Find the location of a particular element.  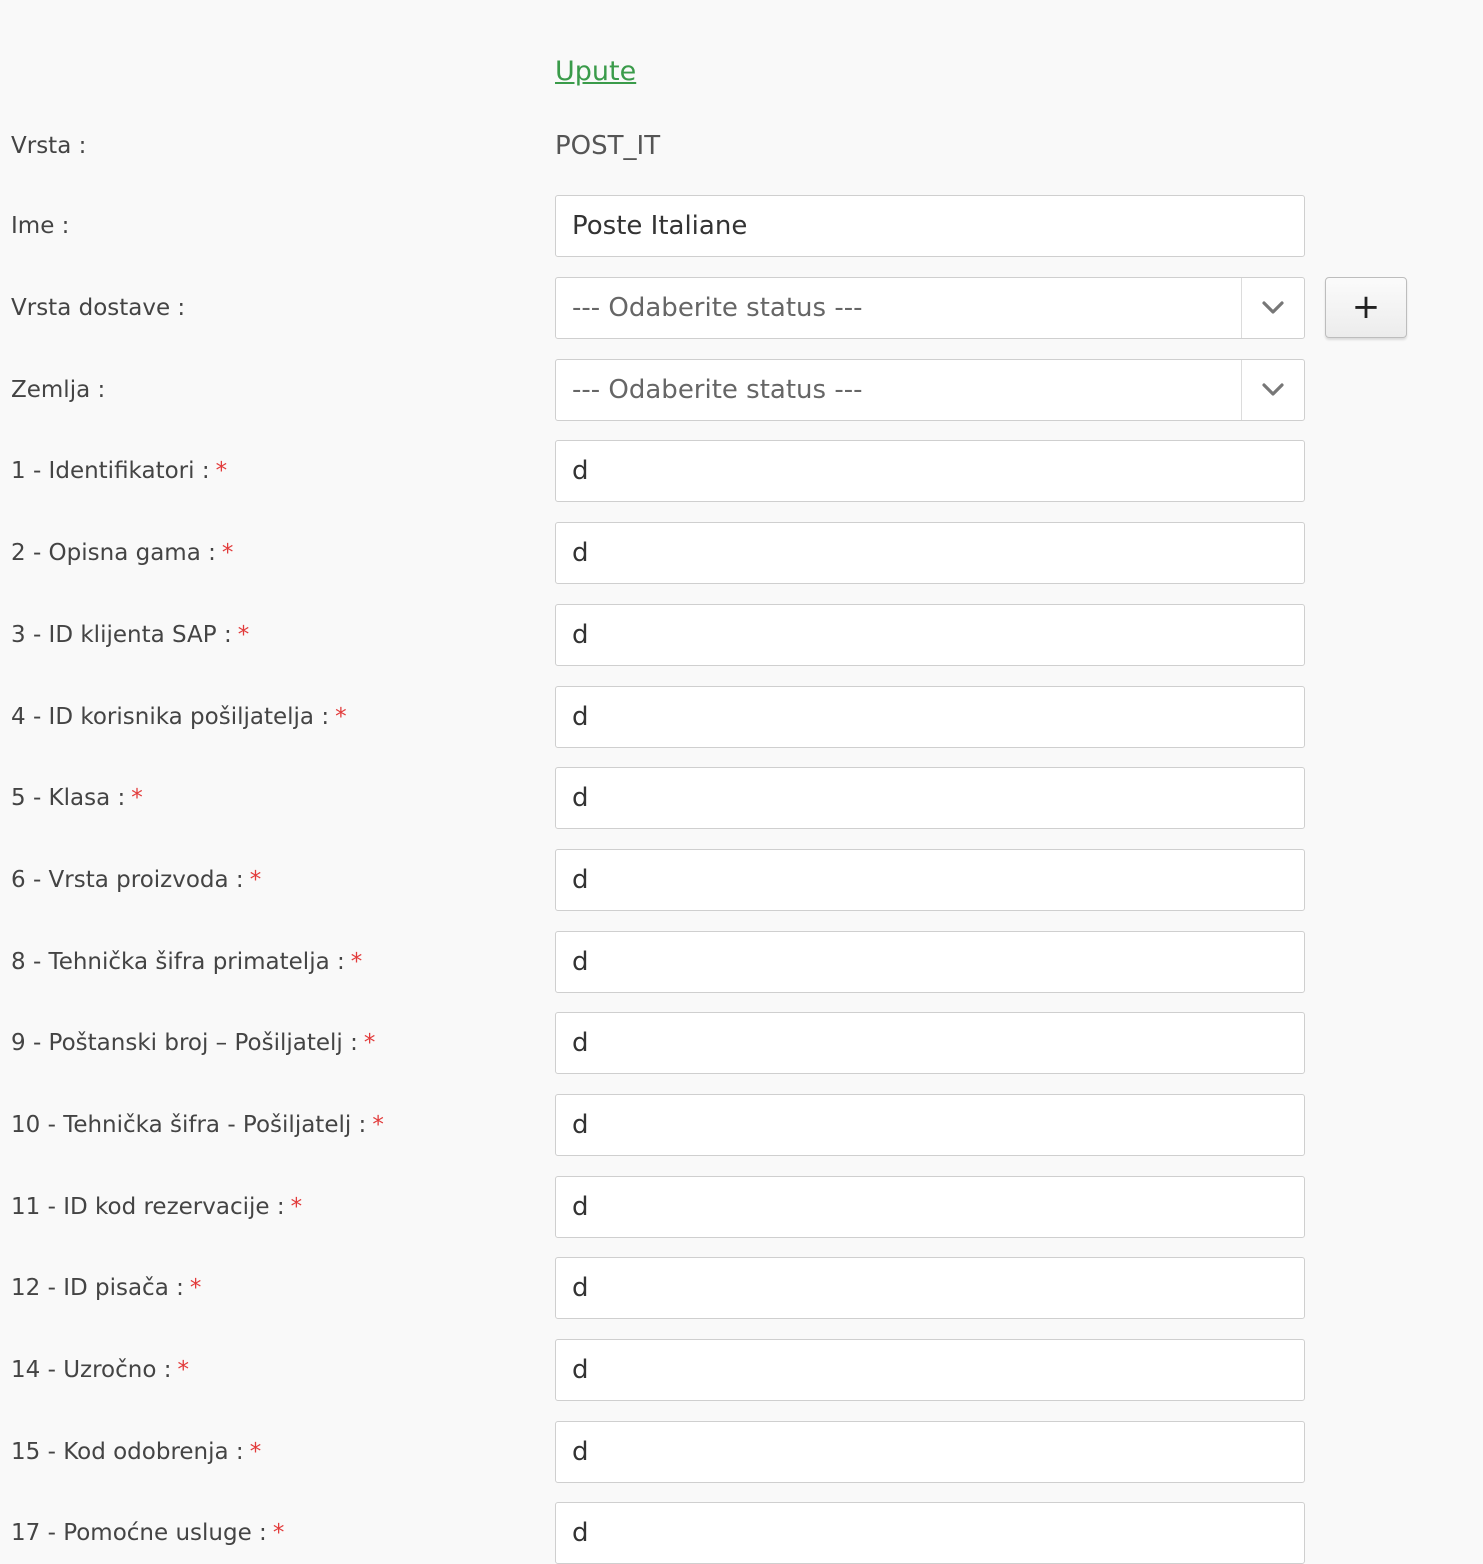

field-label: 12 - ID pisača : * is located at coordinates (106, 1288).